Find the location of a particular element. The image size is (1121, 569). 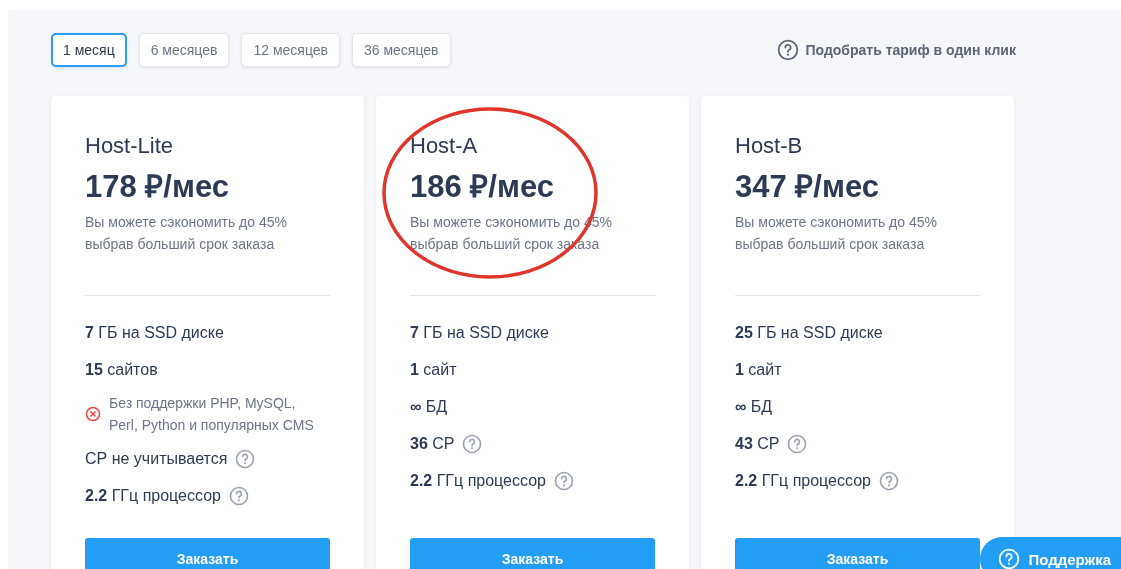

period-tab: 12 месяцев is located at coordinates (290, 50).